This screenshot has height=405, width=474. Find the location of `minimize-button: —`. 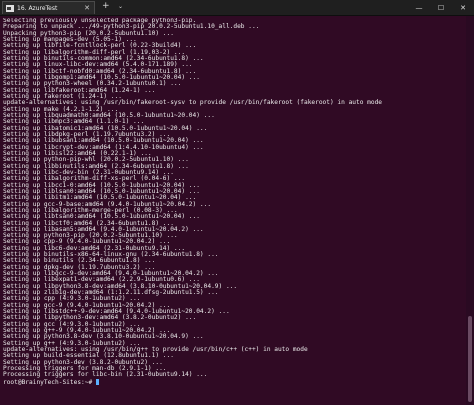

minimize-button: — is located at coordinates (419, 7).